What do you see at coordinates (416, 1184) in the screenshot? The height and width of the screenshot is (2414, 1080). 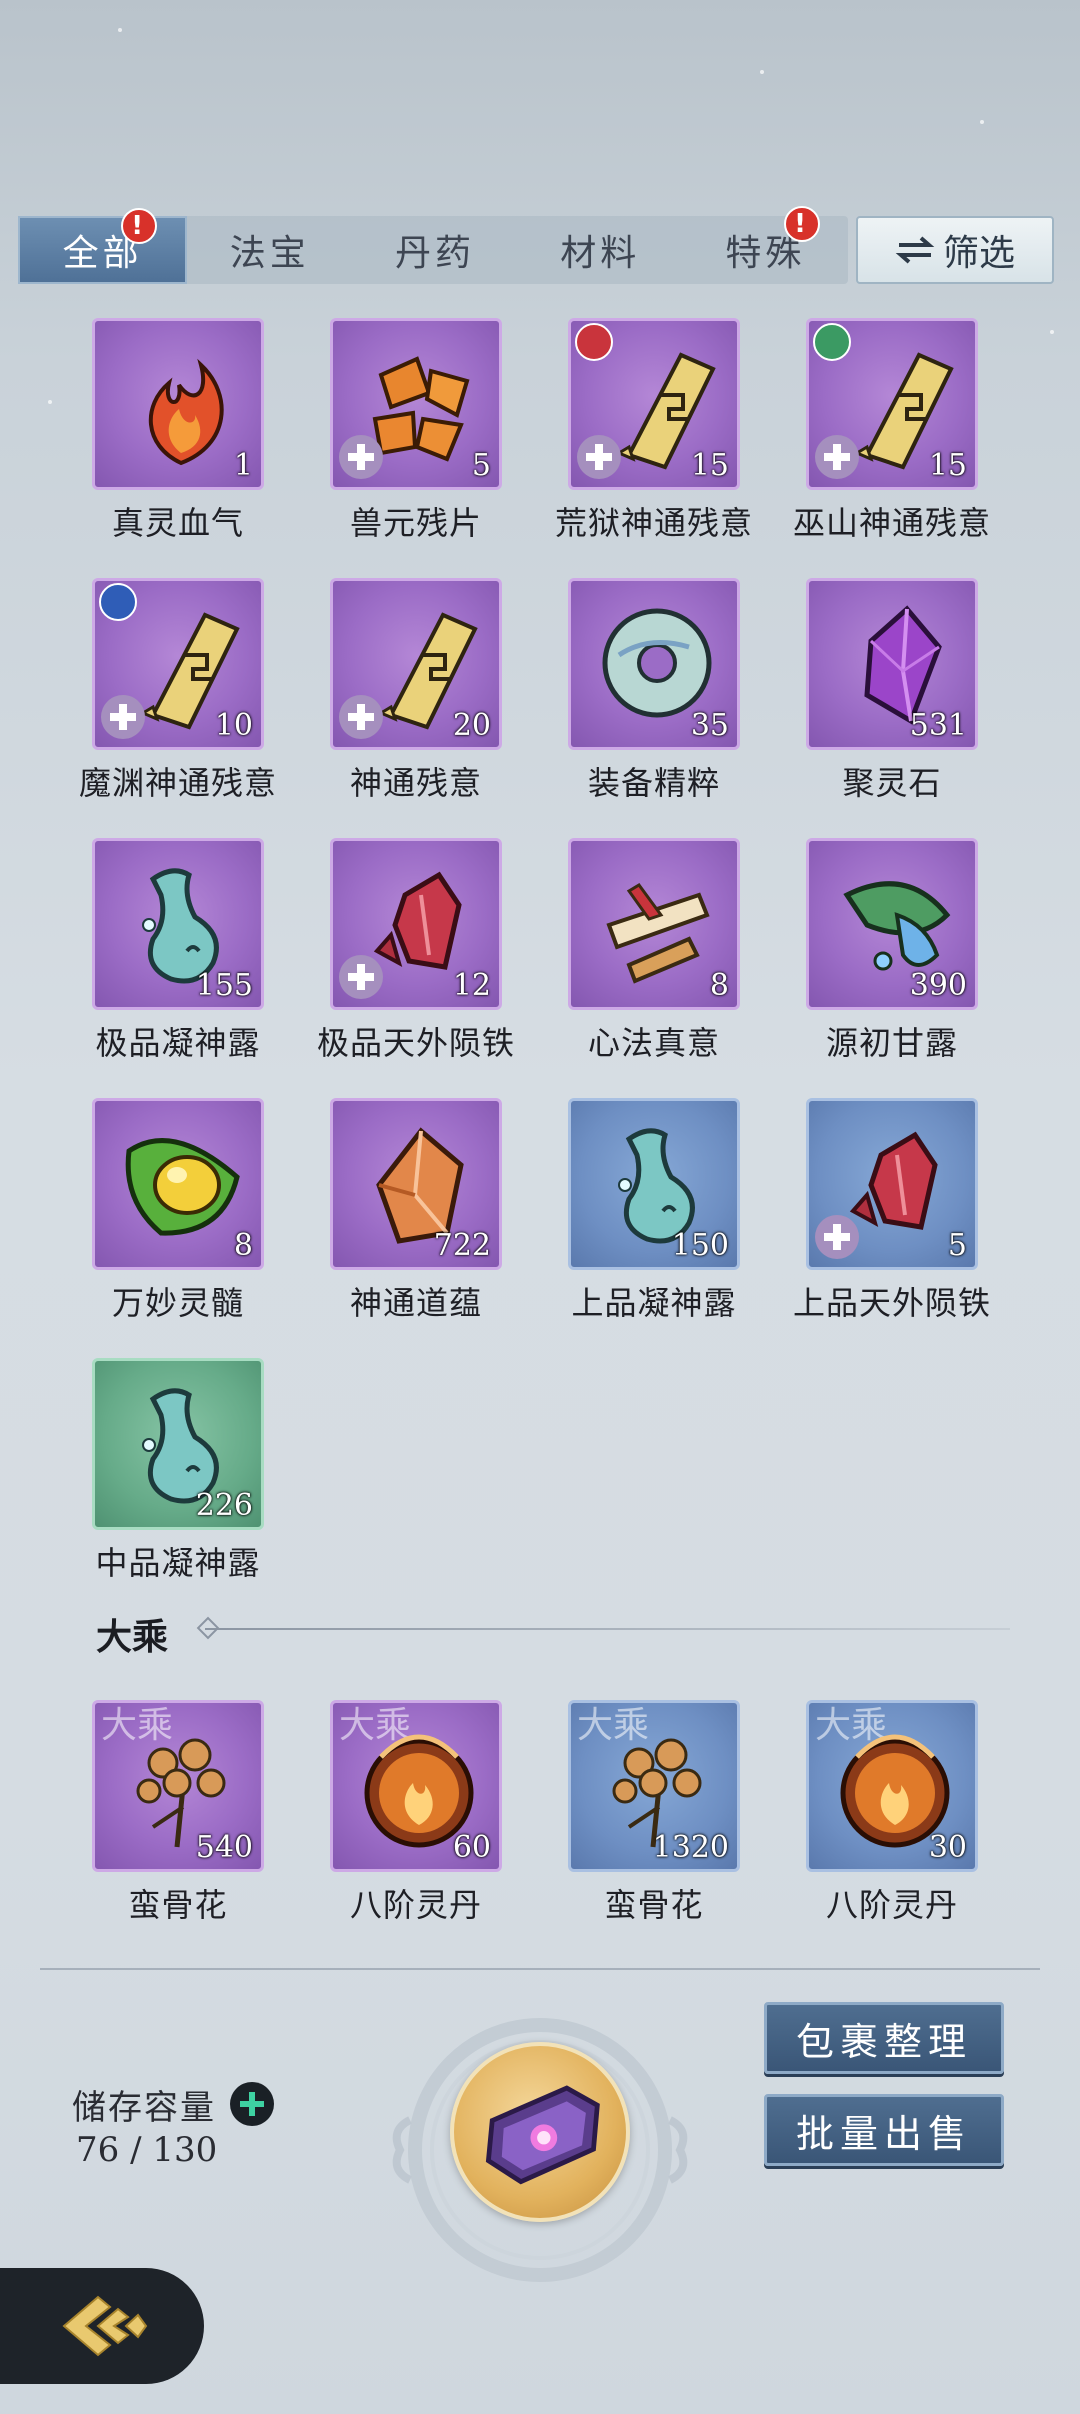 I see `item-tile: 722` at bounding box center [416, 1184].